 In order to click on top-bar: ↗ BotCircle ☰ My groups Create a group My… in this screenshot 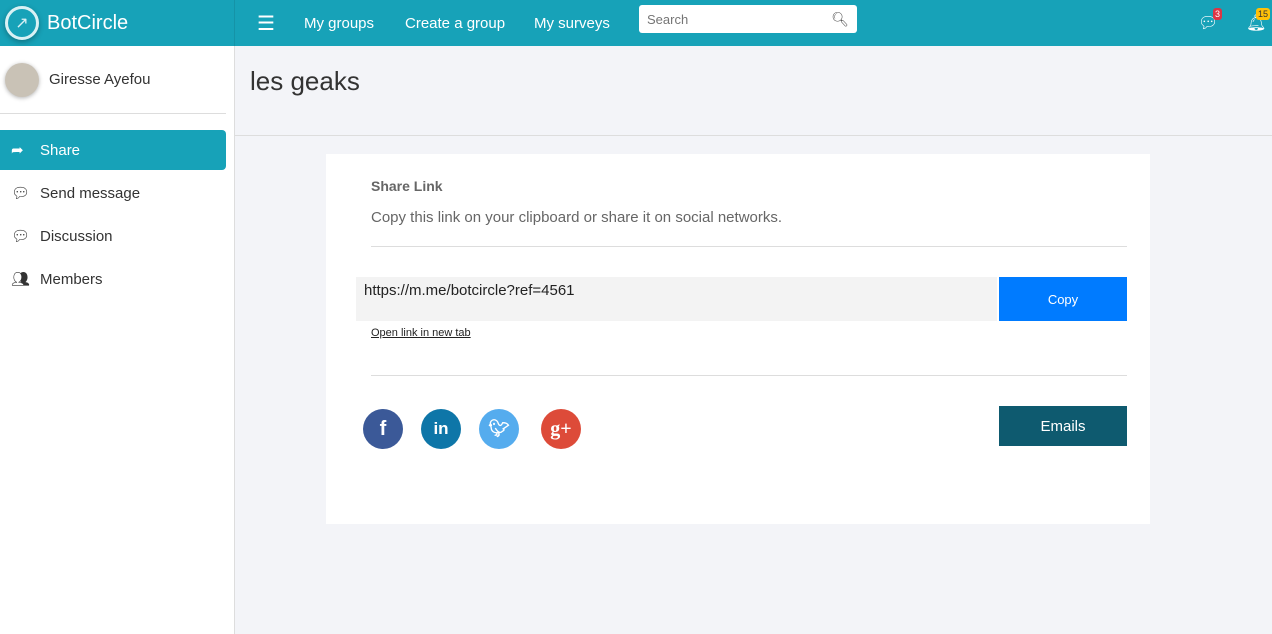, I will do `click(636, 23)`.